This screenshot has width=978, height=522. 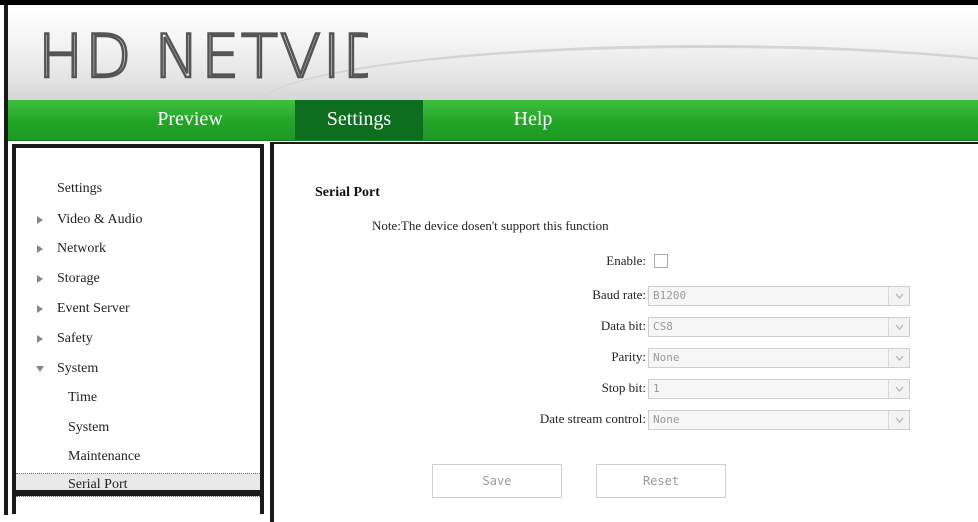 I want to click on parity-value: None, so click(x=666, y=357).